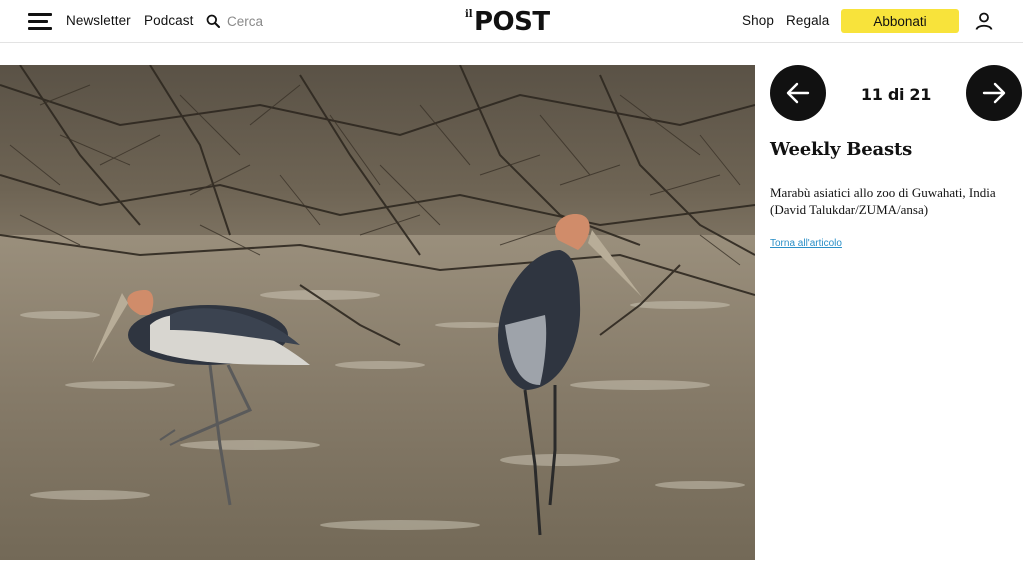  I want to click on gallery-title: Weekly Beasts, so click(841, 149).